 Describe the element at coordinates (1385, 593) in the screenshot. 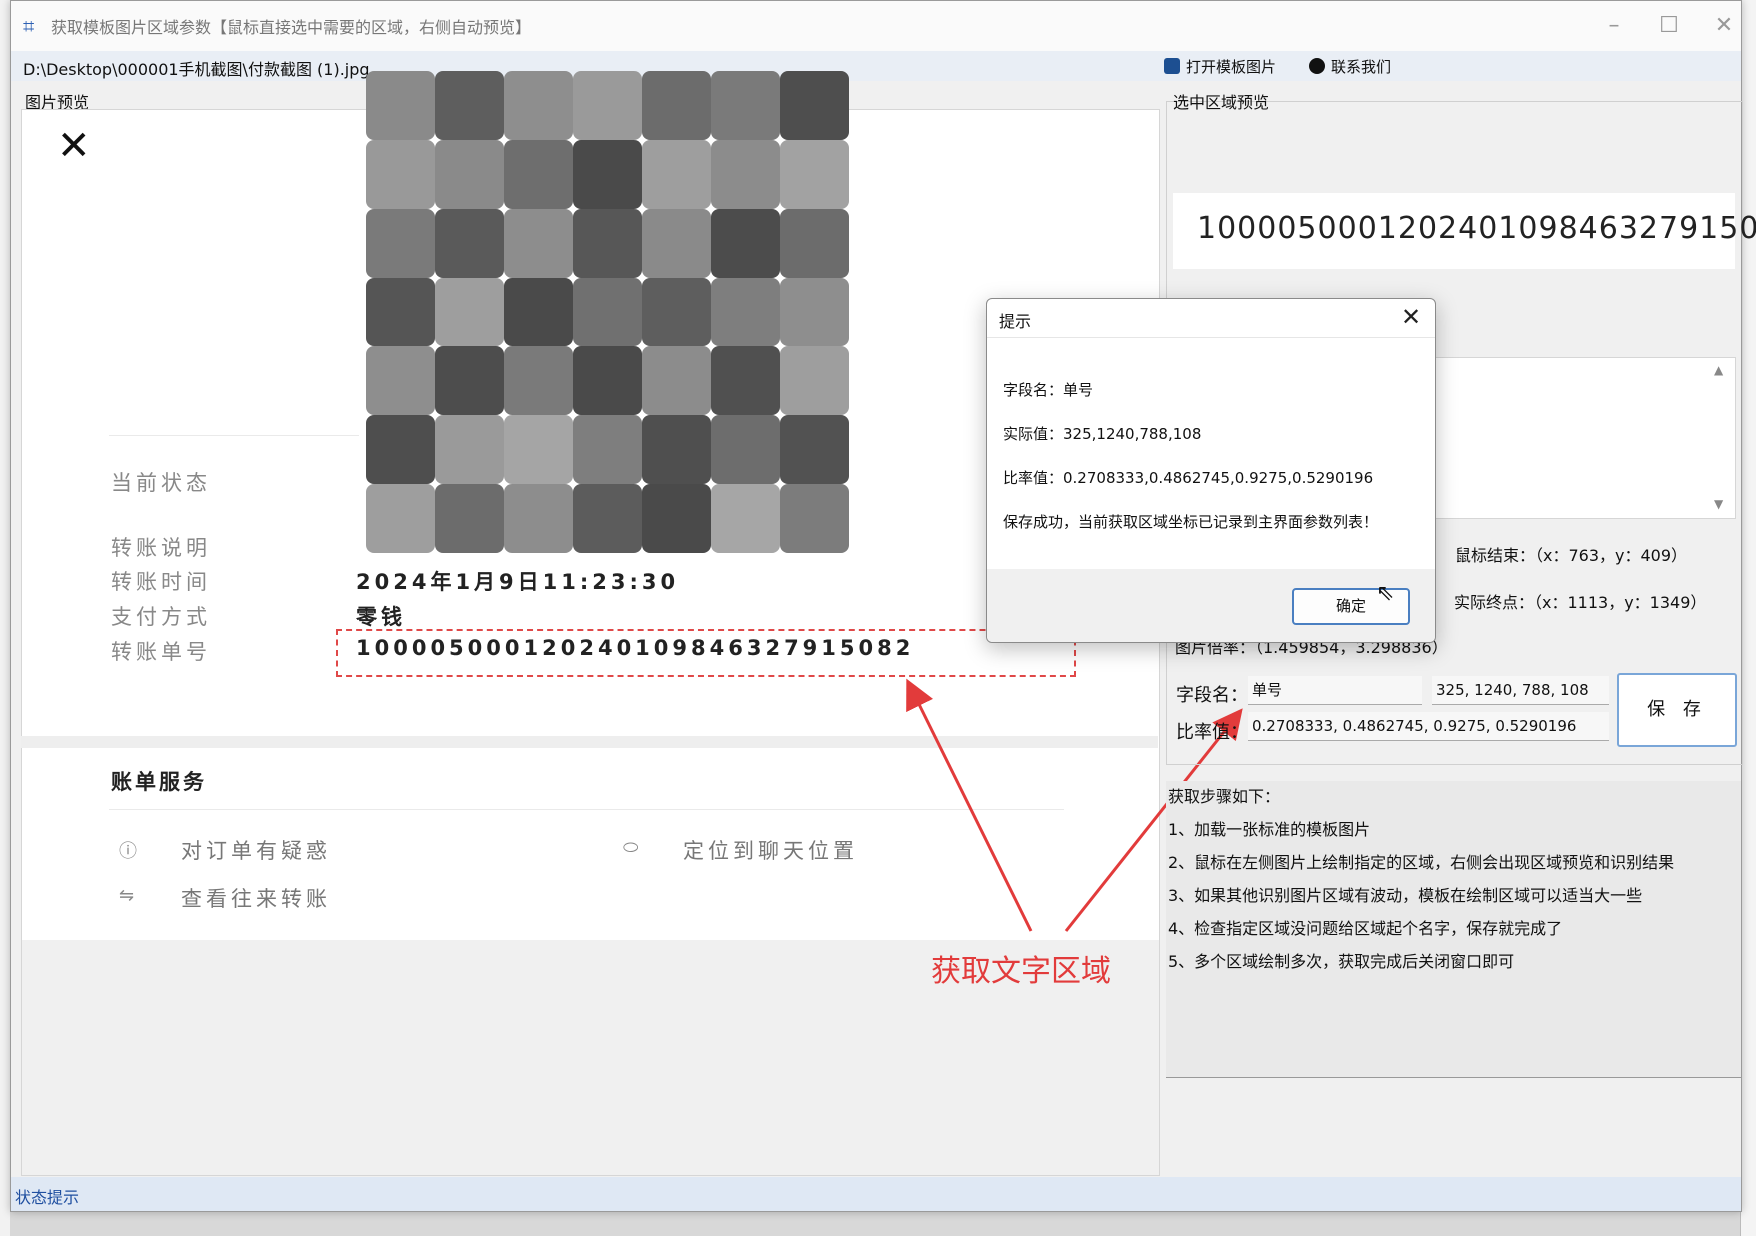

I see `mouse-cursor-icon: ⇖` at that location.